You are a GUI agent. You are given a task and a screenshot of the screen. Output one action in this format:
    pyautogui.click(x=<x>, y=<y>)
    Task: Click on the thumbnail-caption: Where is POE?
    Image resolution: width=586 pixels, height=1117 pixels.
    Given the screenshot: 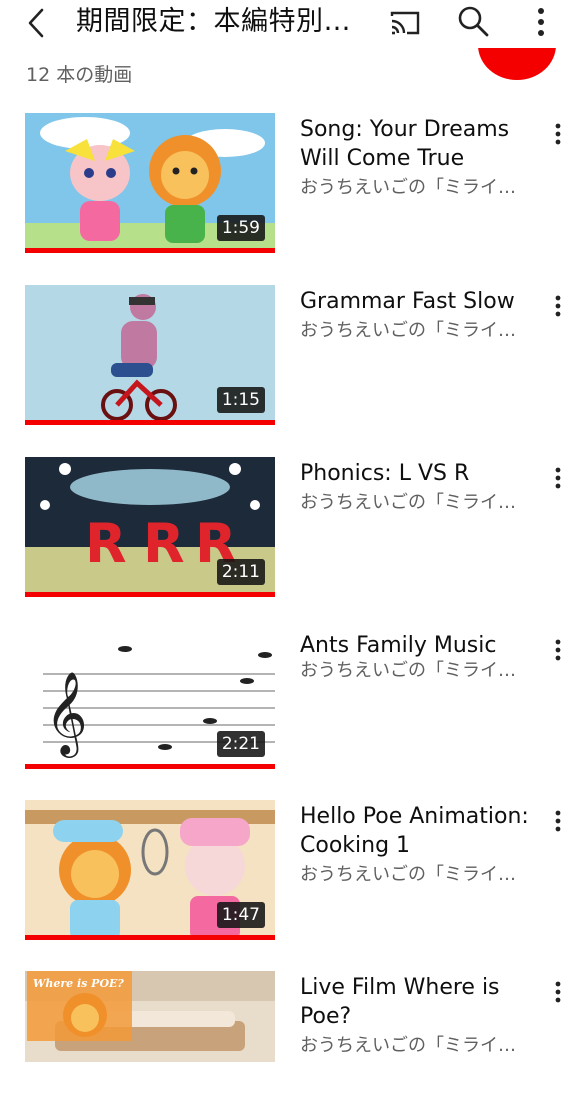 What is the action you would take?
    pyautogui.click(x=78, y=983)
    